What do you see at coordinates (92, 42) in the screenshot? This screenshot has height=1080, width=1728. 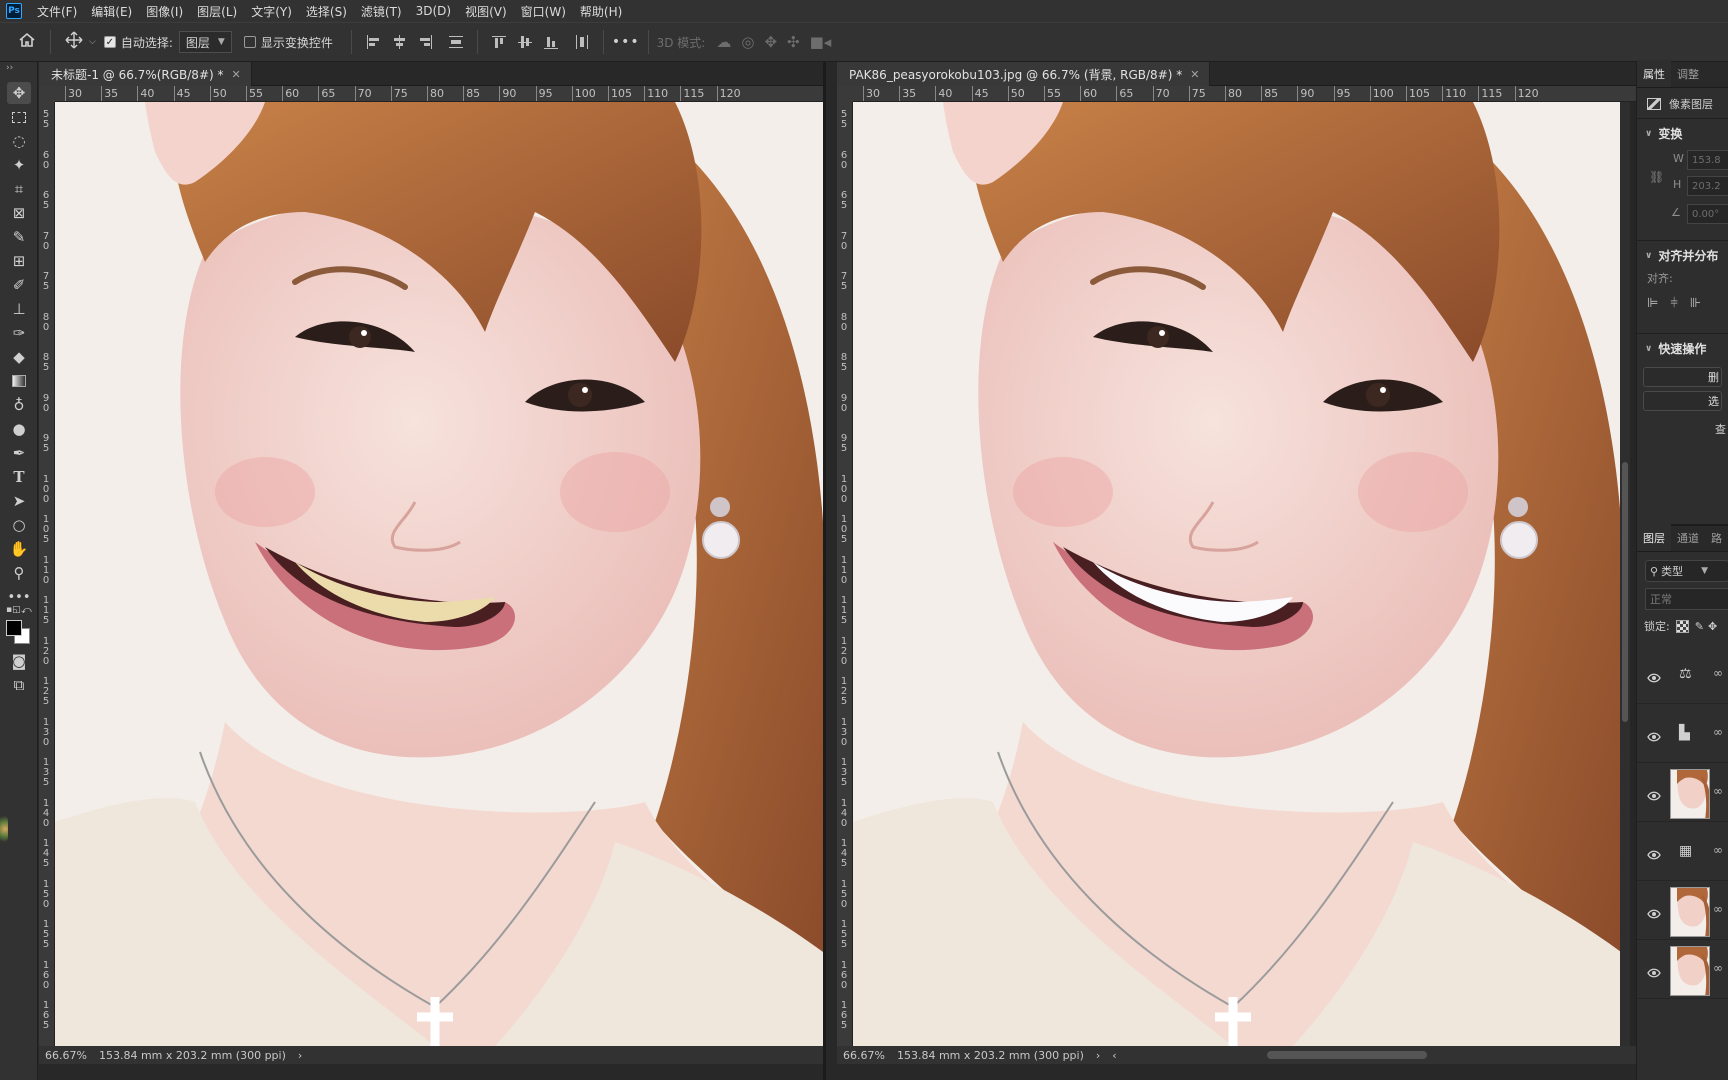 I see `chevron-down-icon: ⌵` at bounding box center [92, 42].